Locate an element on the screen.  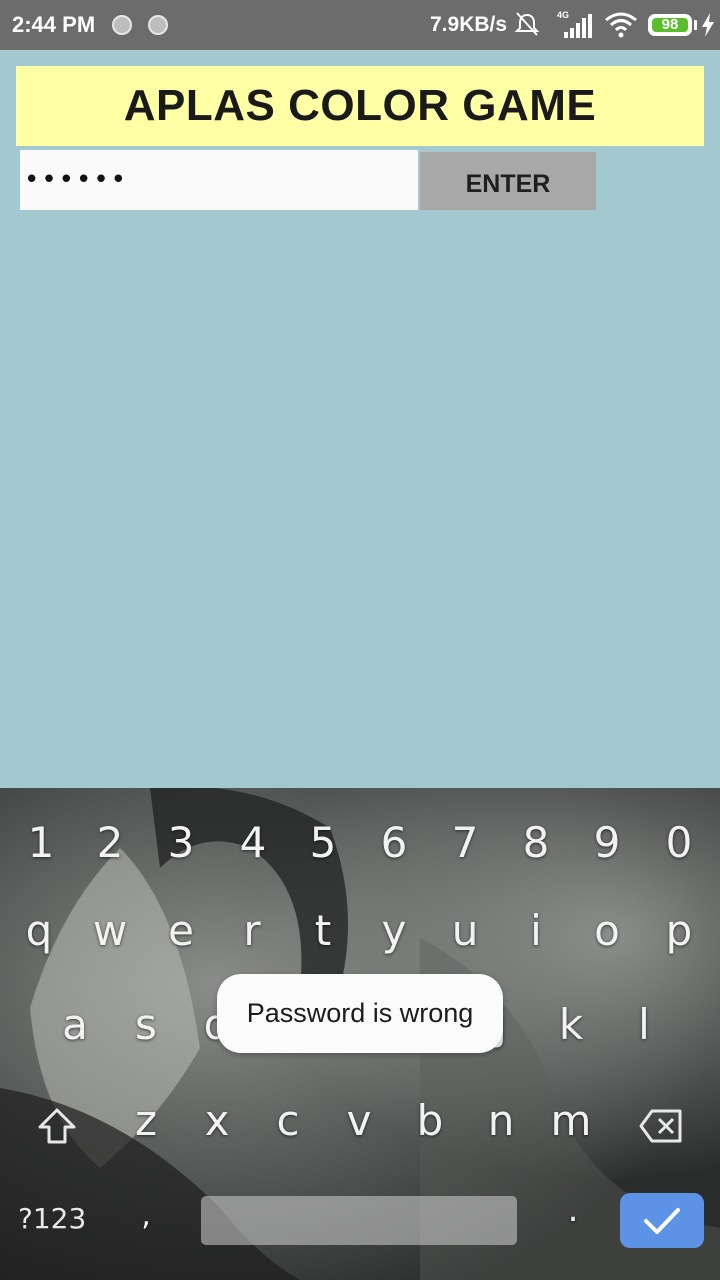
key-k: k is located at coordinates (571, 1024).